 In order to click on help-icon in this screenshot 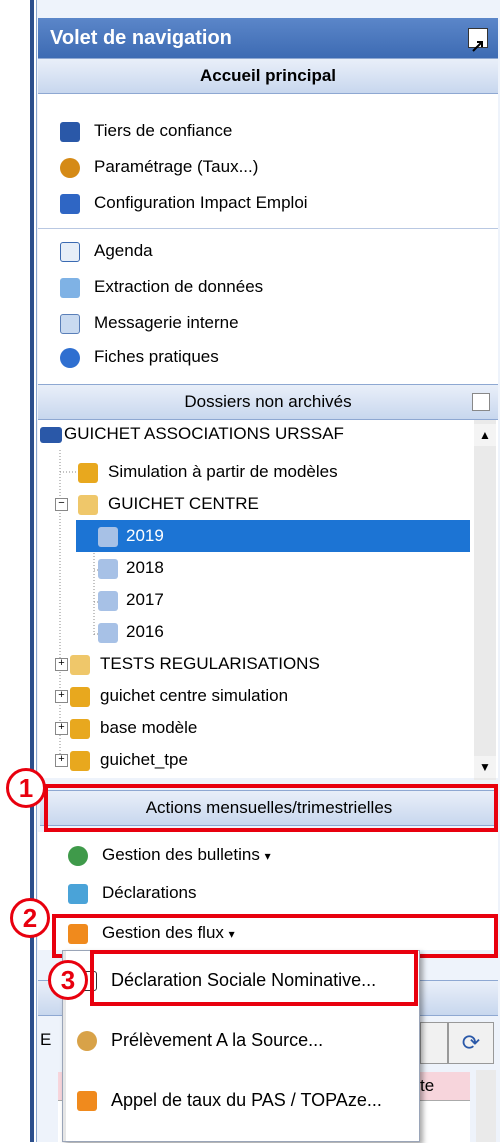, I will do `click(70, 357)`.